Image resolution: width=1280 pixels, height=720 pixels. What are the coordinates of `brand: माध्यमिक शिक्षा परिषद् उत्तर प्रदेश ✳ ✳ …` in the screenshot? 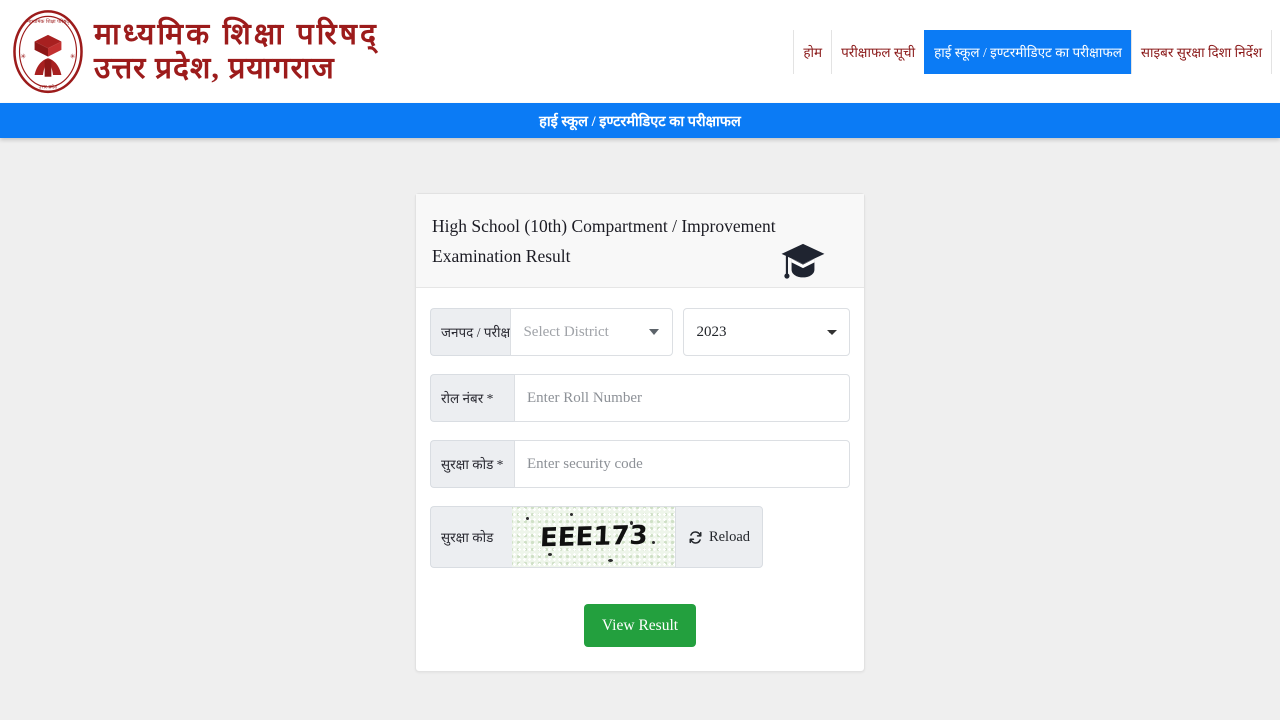 It's located at (189, 52).